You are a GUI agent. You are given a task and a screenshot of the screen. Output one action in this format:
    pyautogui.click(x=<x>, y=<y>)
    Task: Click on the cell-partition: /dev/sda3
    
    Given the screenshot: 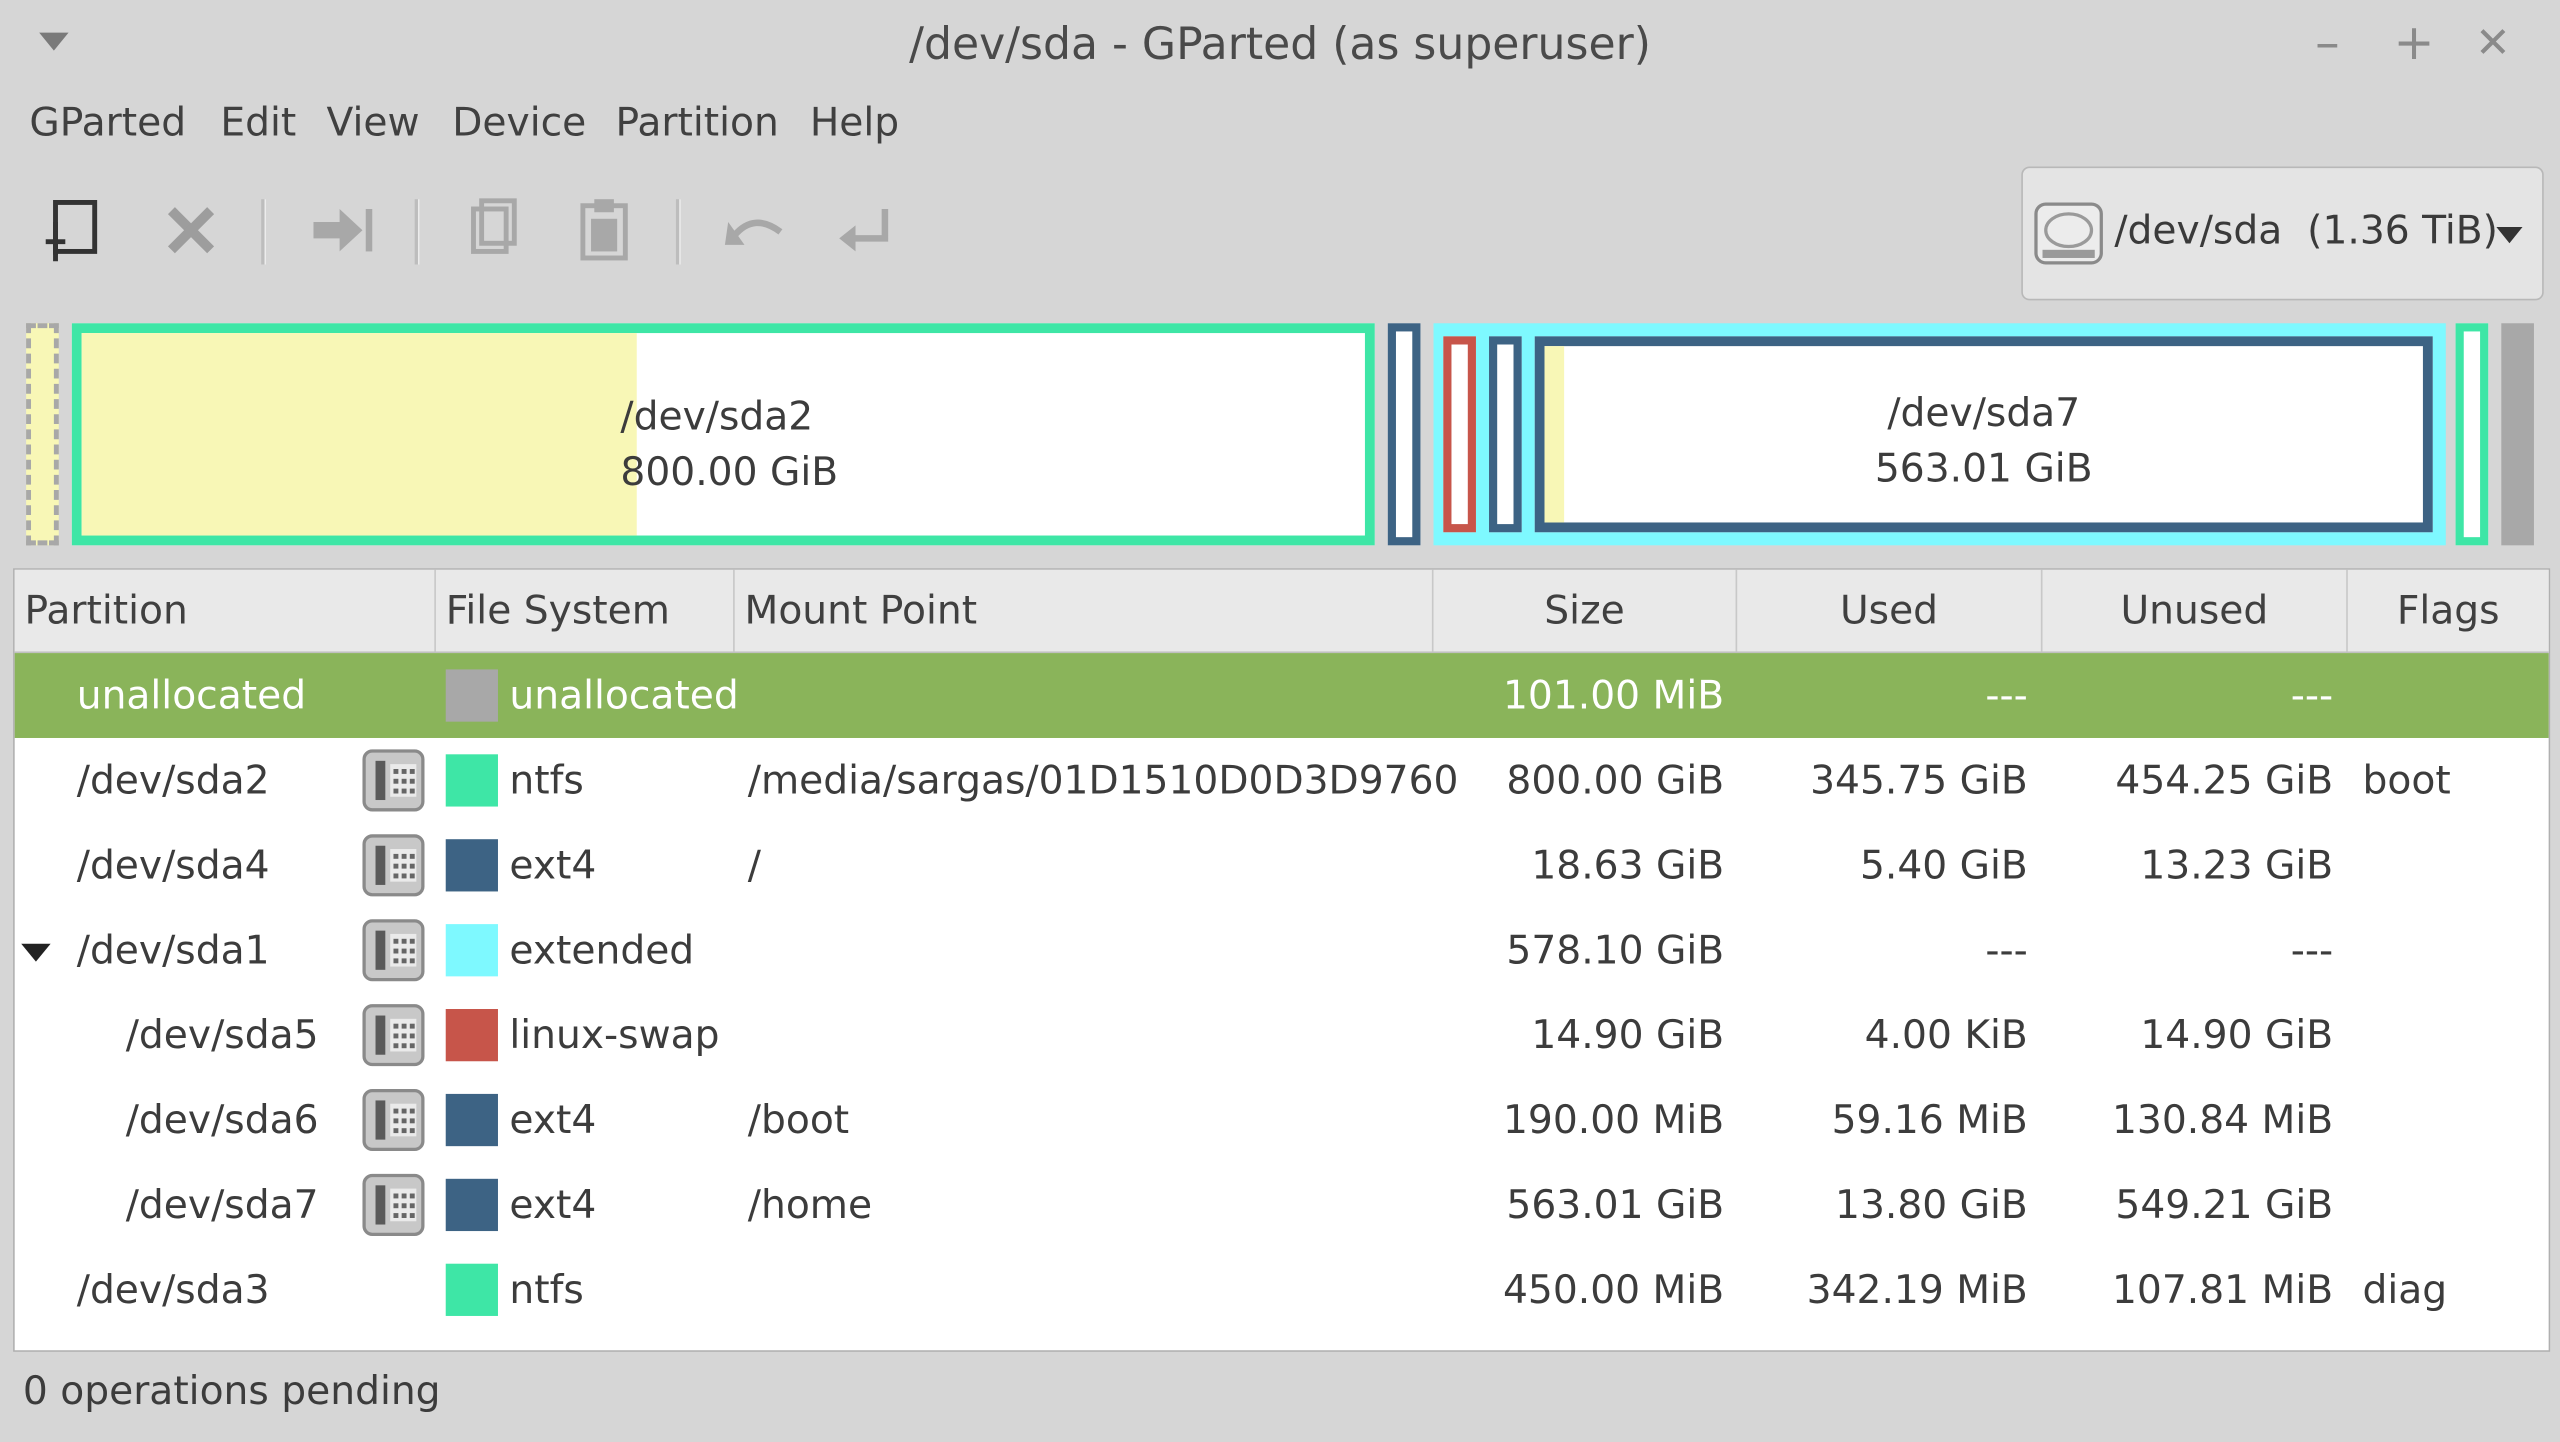 What is the action you would take?
    pyautogui.click(x=173, y=1289)
    